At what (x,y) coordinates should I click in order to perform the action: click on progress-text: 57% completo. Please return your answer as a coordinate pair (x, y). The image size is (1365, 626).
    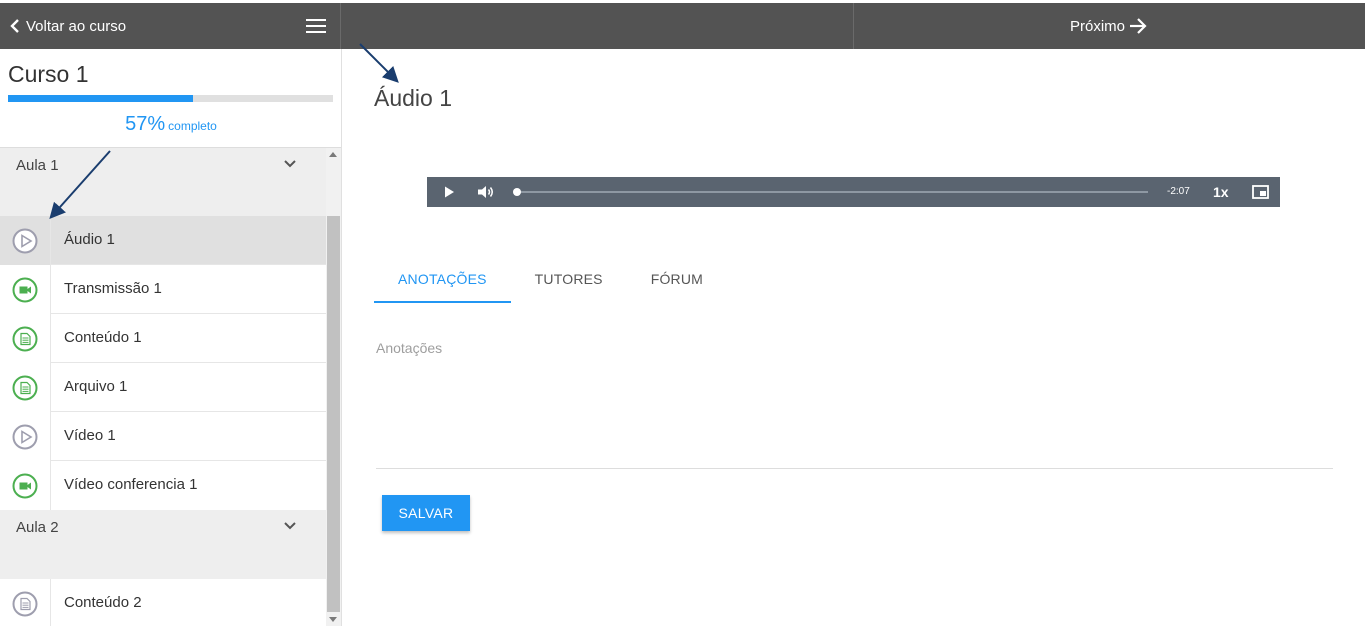
    Looking at the image, I should click on (171, 124).